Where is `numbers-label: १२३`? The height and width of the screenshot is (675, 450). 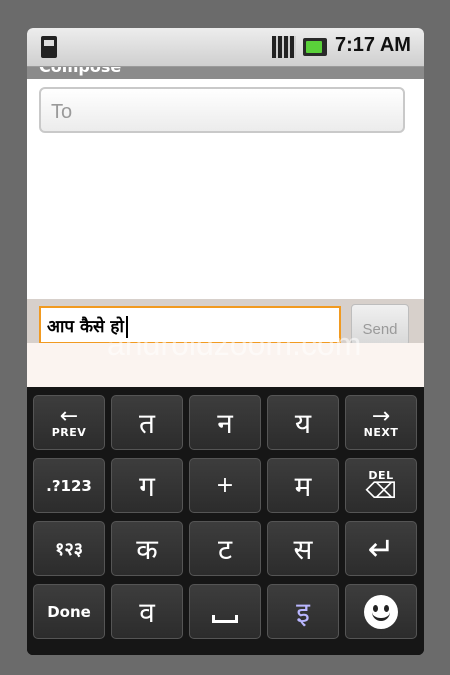 numbers-label: १२३ is located at coordinates (69, 549).